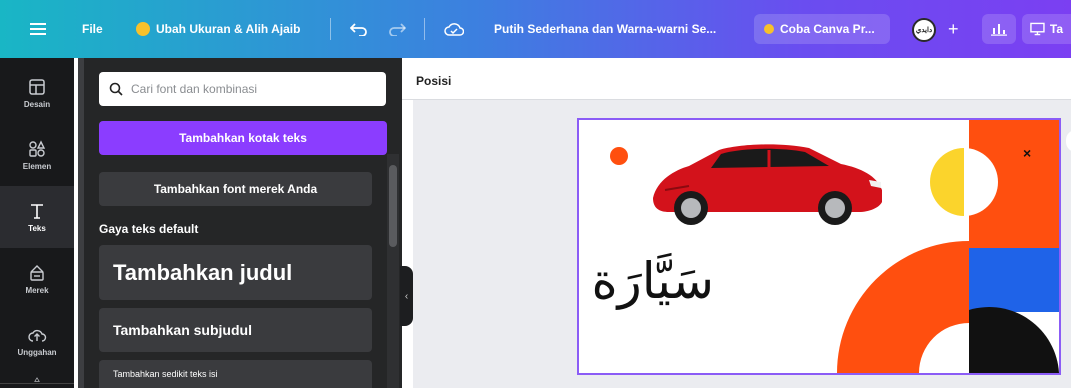  I want to click on red-car-image, so click(767, 184).